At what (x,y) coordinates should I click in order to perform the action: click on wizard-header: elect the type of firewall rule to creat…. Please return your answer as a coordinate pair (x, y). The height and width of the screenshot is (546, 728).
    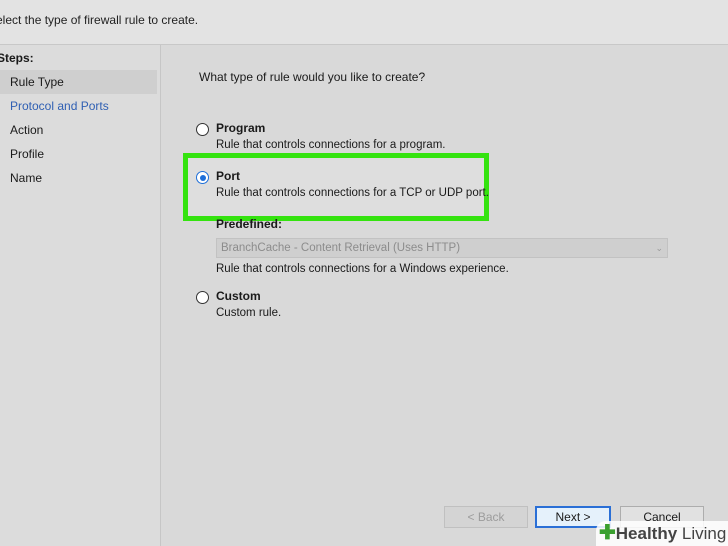
    Looking at the image, I should click on (364, 22).